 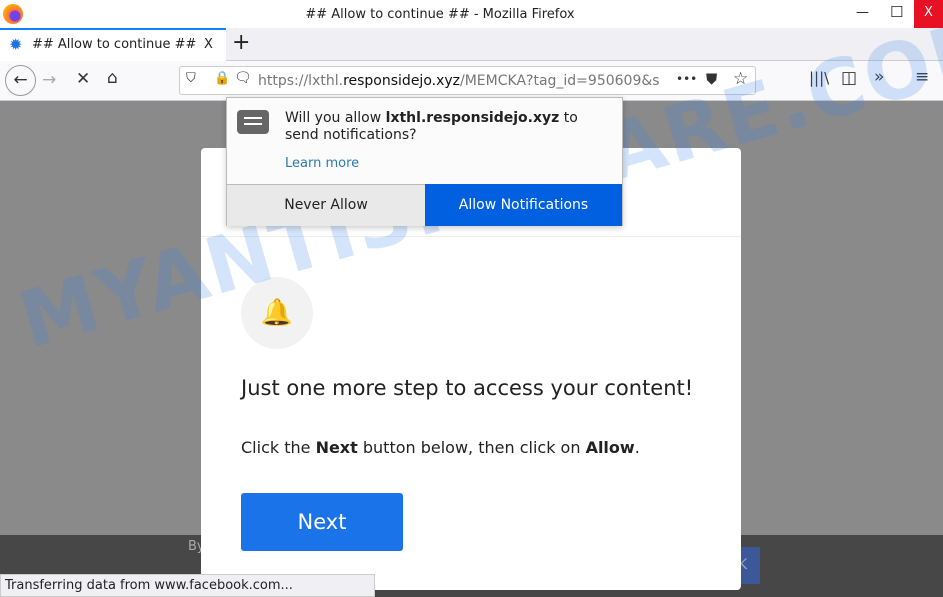 What do you see at coordinates (686, 79) in the screenshot?
I see `page-actions-button: •••` at bounding box center [686, 79].